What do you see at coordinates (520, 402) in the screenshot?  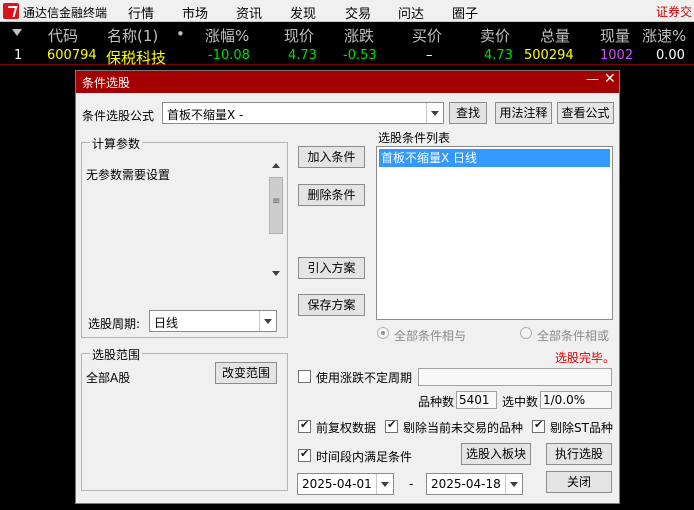 I see `selected-count-label: 选中数` at bounding box center [520, 402].